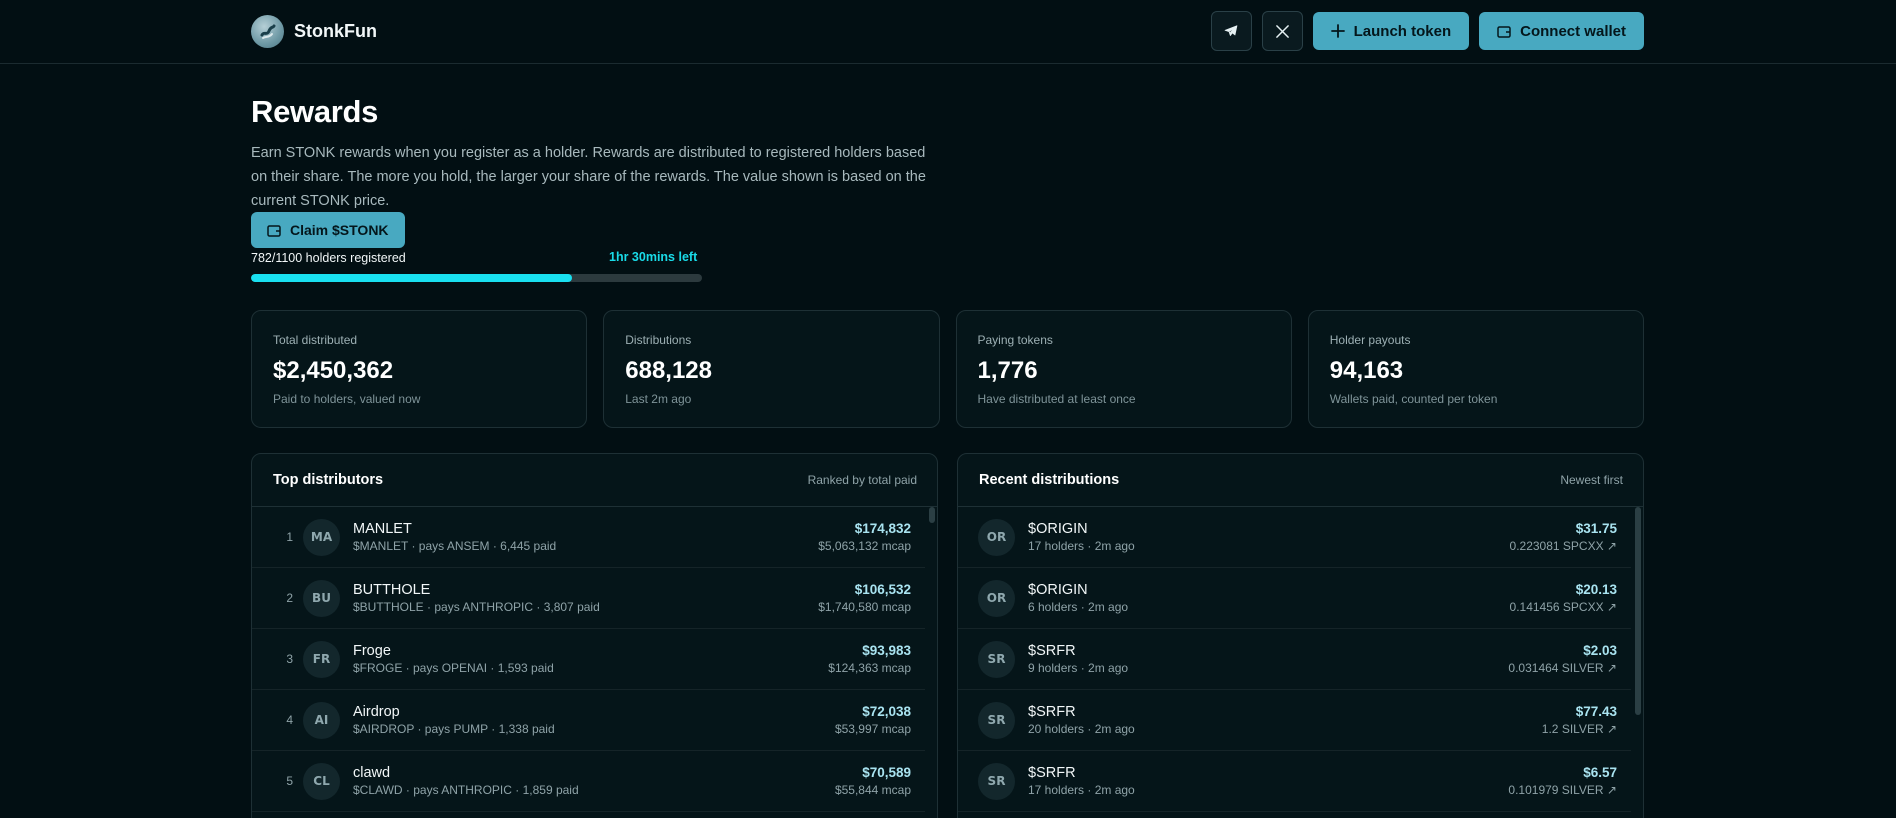 This screenshot has width=1896, height=818. I want to click on page-title: Rewards, so click(315, 111).